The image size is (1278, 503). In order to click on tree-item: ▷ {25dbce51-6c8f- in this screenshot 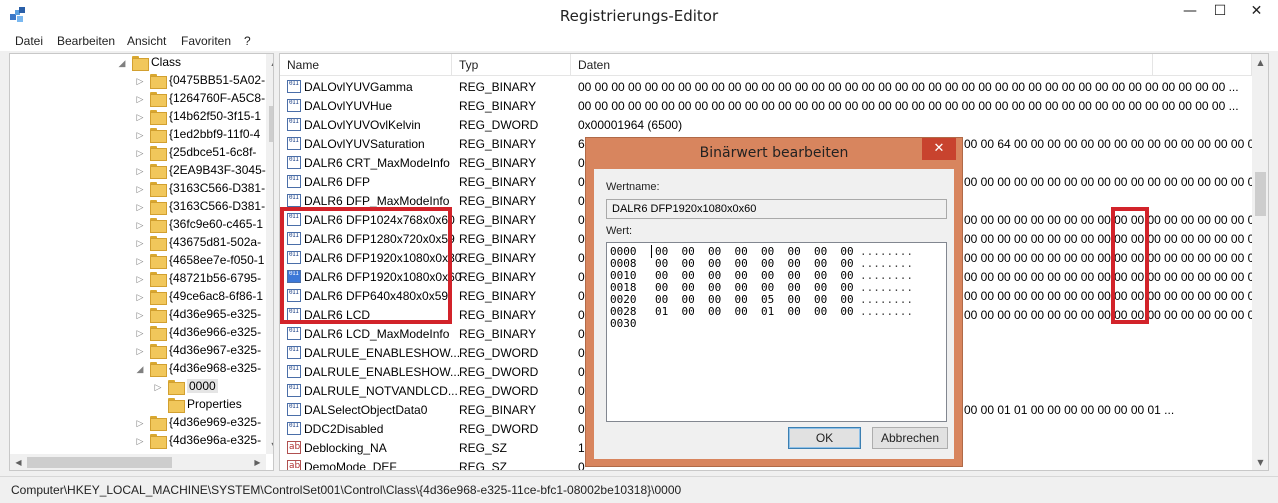, I will do `click(138, 153)`.